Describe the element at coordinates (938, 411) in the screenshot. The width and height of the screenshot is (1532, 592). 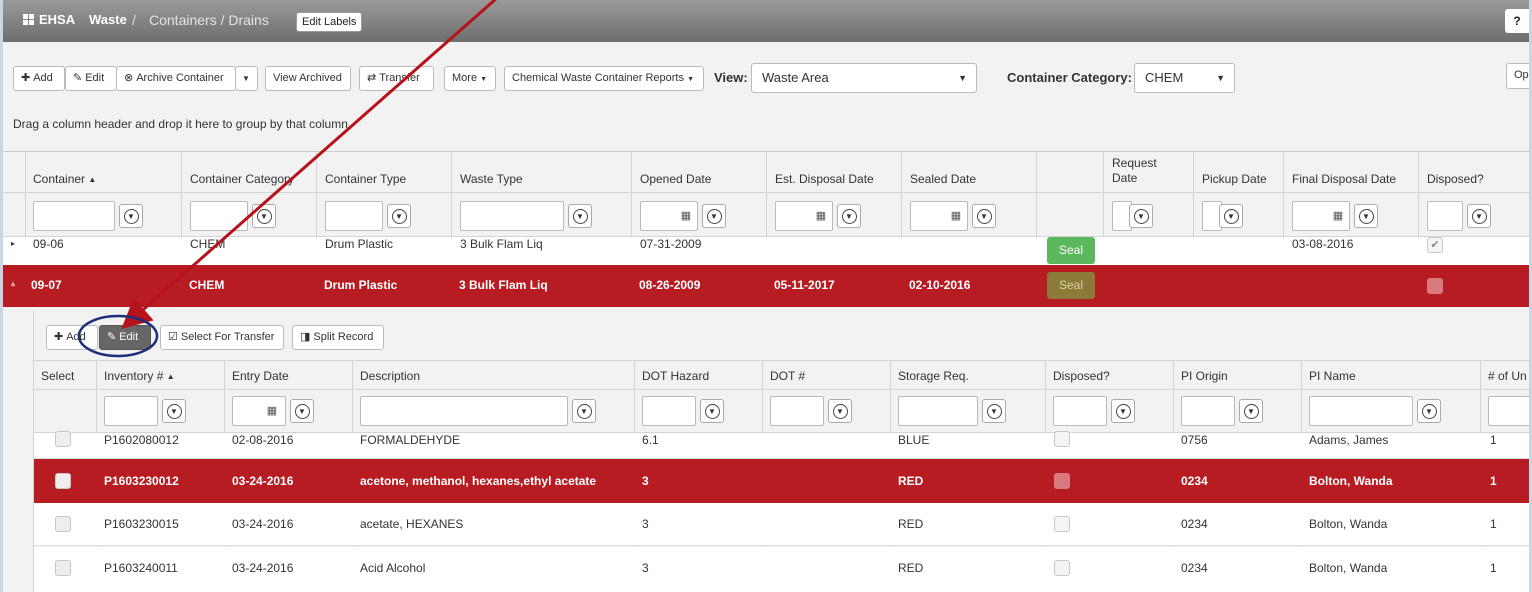
I see `filter-input-storage` at that location.